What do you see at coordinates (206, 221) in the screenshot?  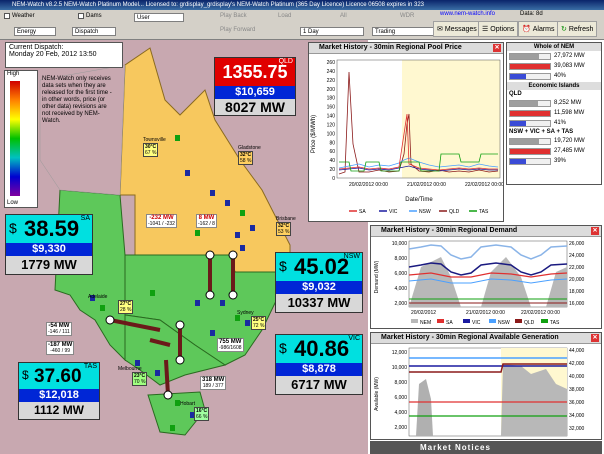 I see `flow-directlink: 8 MW -162 / 8` at bounding box center [206, 221].